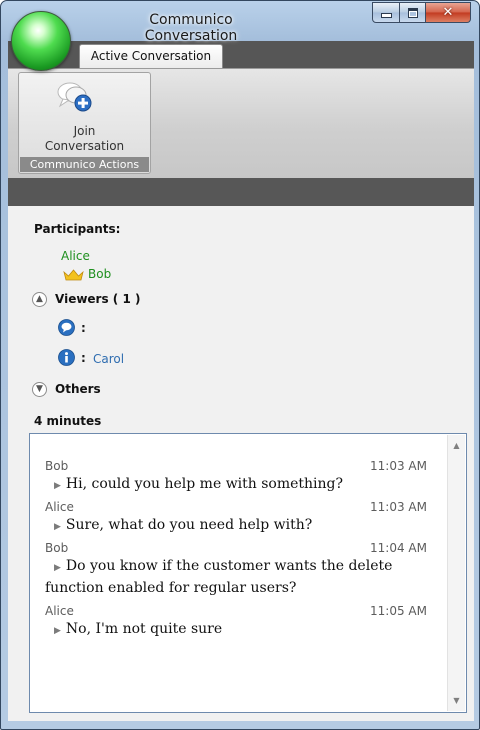 The height and width of the screenshot is (730, 480). I want to click on viewer-1-colon: :, so click(83, 328).